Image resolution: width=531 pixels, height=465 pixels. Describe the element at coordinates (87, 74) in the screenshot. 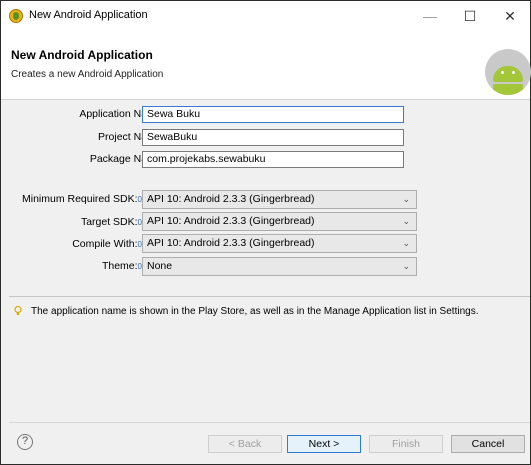

I see `wizard-subtitle: Creates a new Android Application` at that location.